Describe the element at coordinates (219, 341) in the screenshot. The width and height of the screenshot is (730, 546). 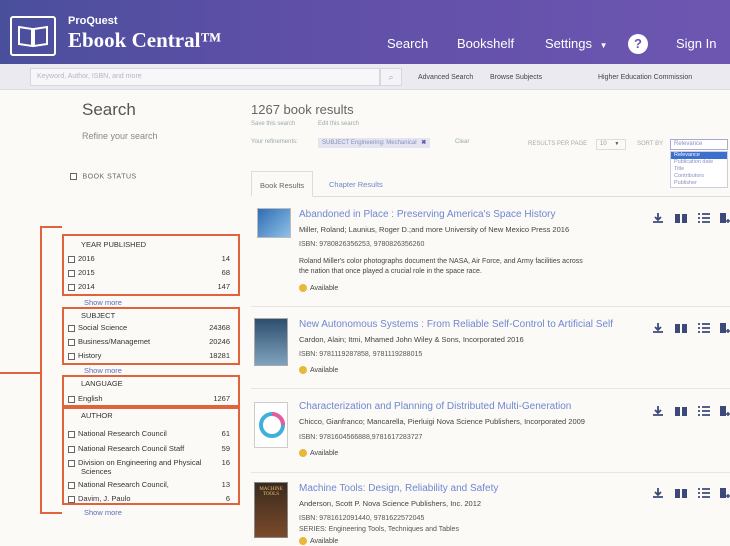
I see `facet-count: 20246` at that location.